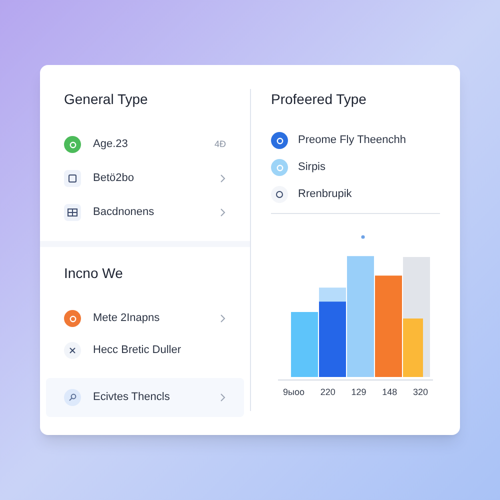 The height and width of the screenshot is (500, 500). Describe the element at coordinates (358, 392) in the screenshot. I see `axis-label: 129` at that location.